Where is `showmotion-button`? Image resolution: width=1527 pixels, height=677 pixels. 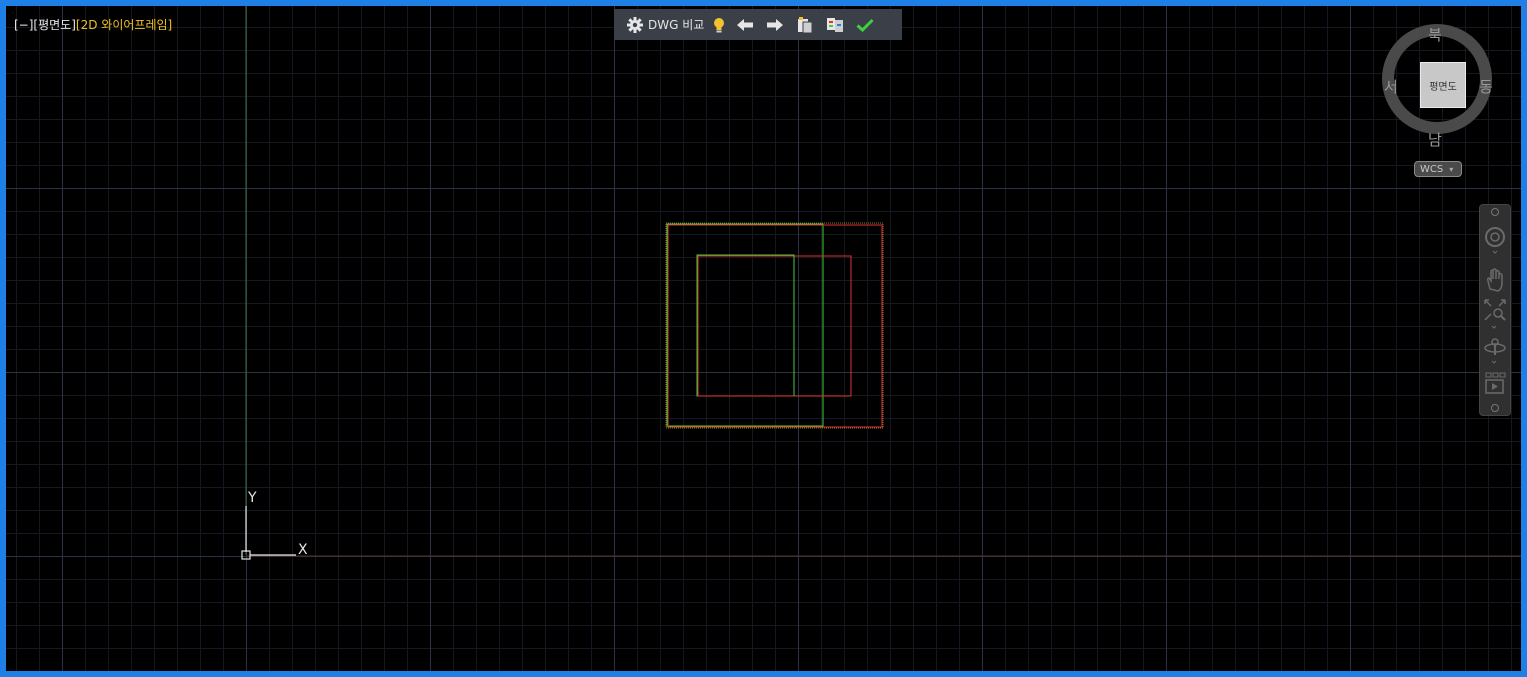
showmotion-button is located at coordinates (1495, 385).